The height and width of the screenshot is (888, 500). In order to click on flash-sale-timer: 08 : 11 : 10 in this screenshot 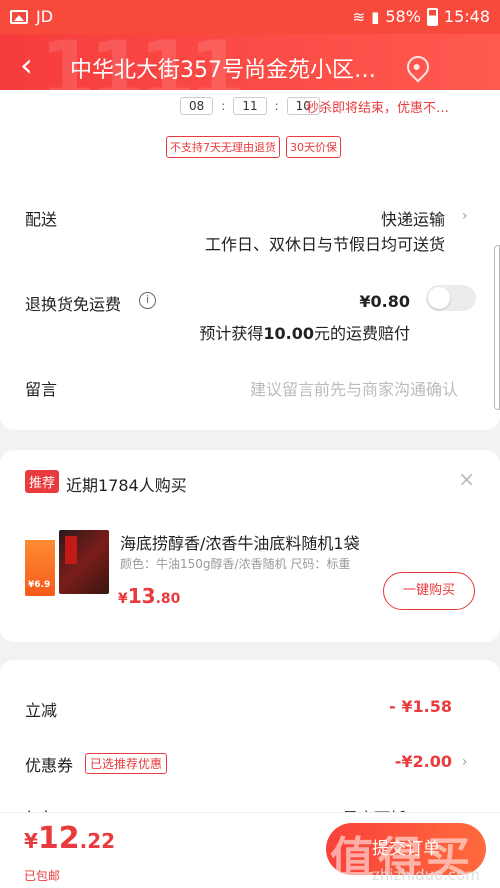, I will do `click(250, 106)`.